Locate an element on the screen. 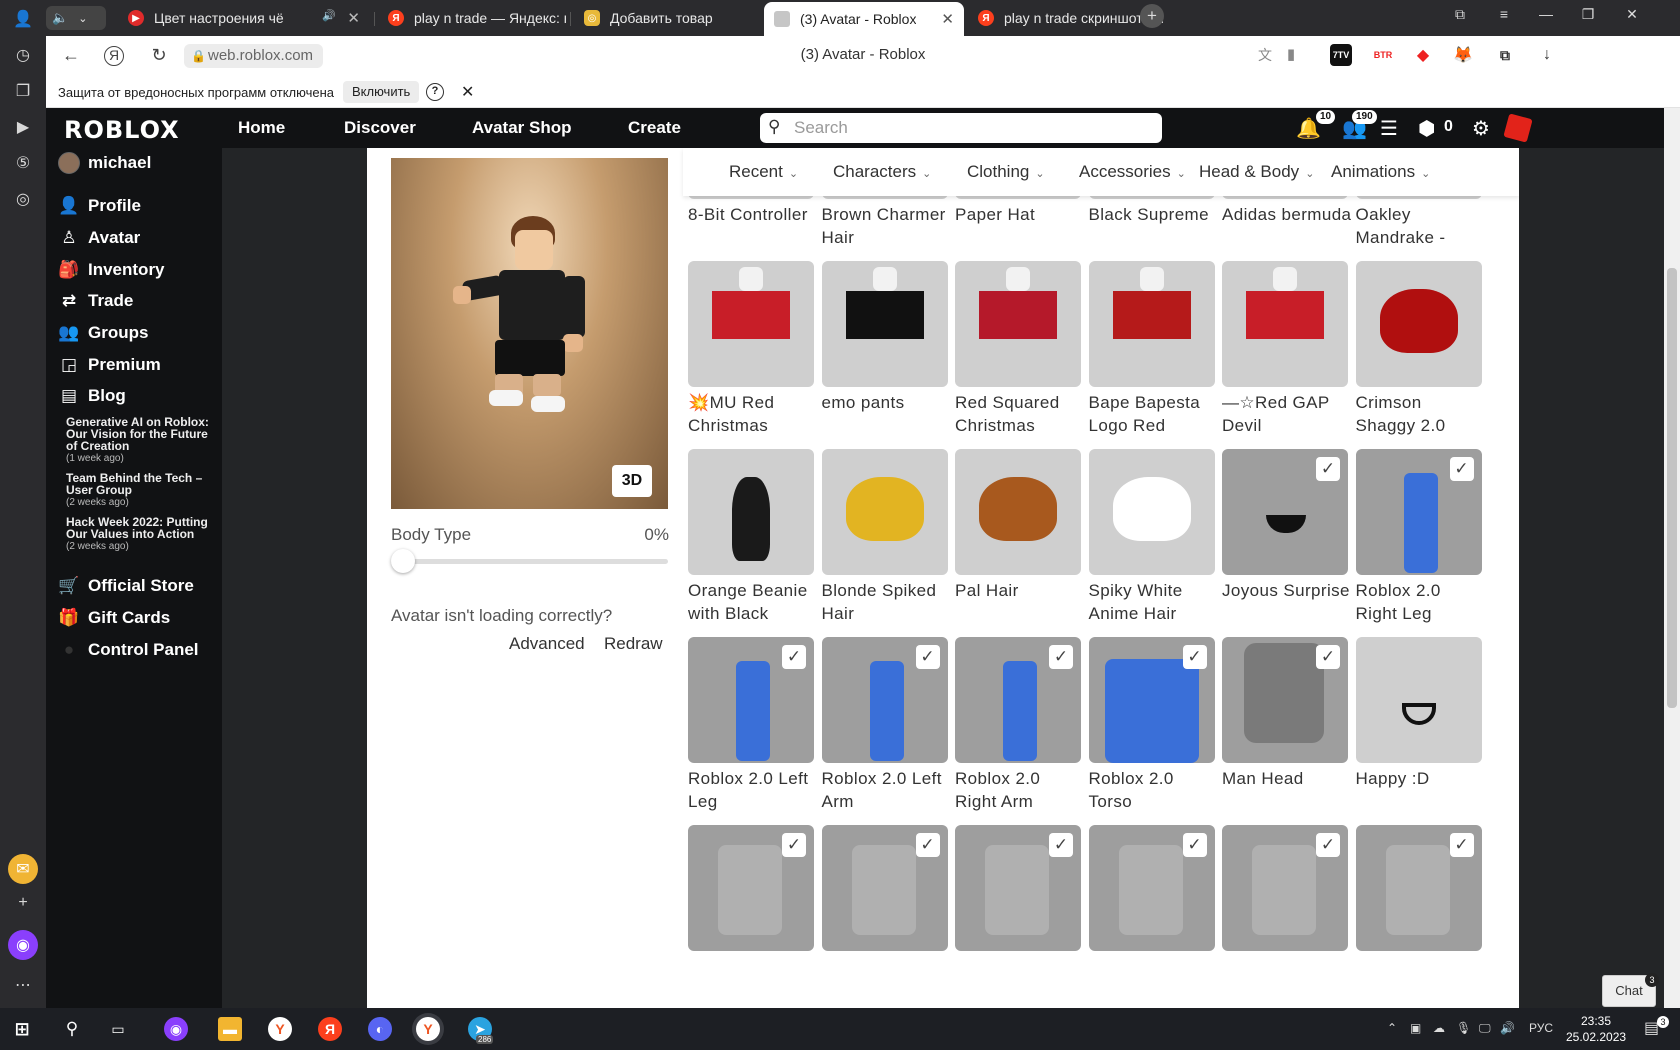 The width and height of the screenshot is (1680, 1050). volume-icon: 🔊 is located at coordinates (1507, 1028).